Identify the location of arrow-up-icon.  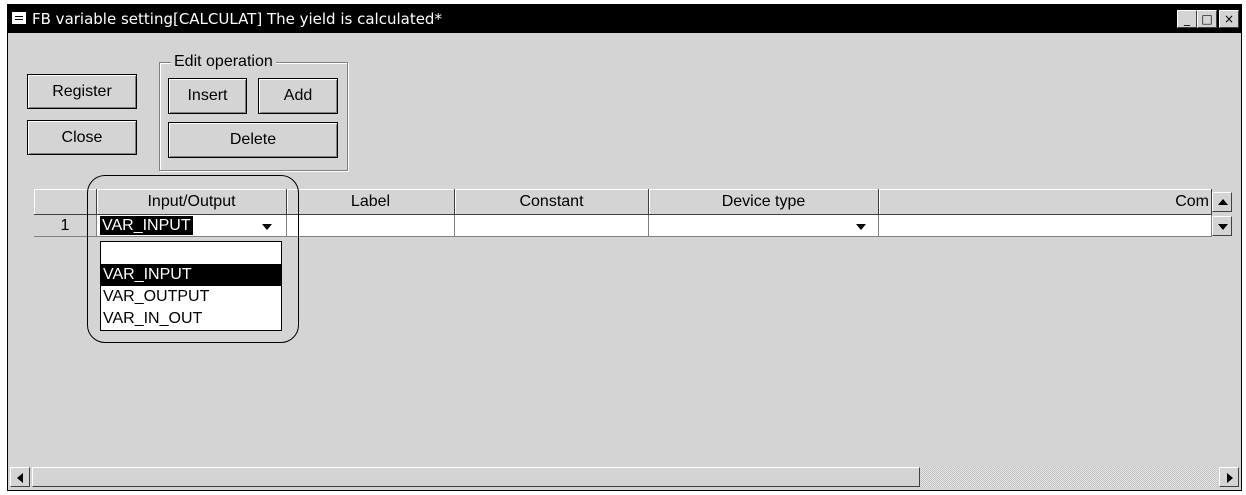
(1223, 202).